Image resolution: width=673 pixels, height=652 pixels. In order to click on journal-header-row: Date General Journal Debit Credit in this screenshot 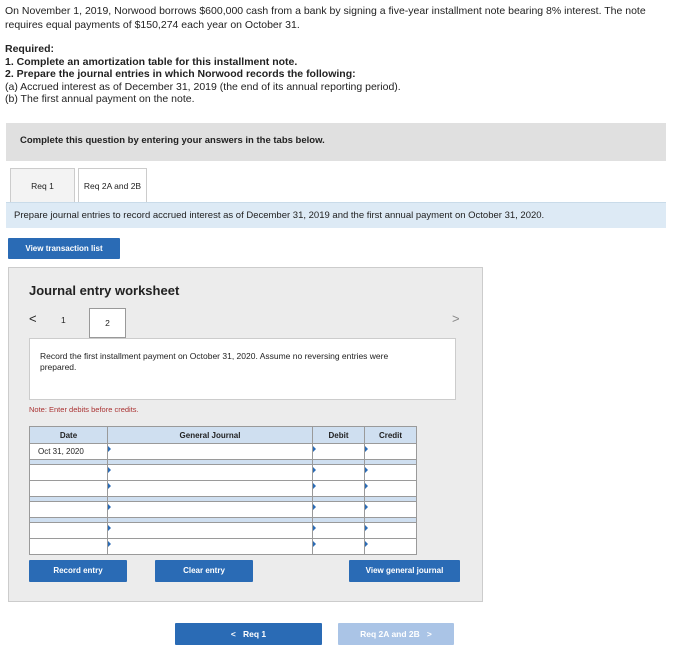, I will do `click(223, 435)`.